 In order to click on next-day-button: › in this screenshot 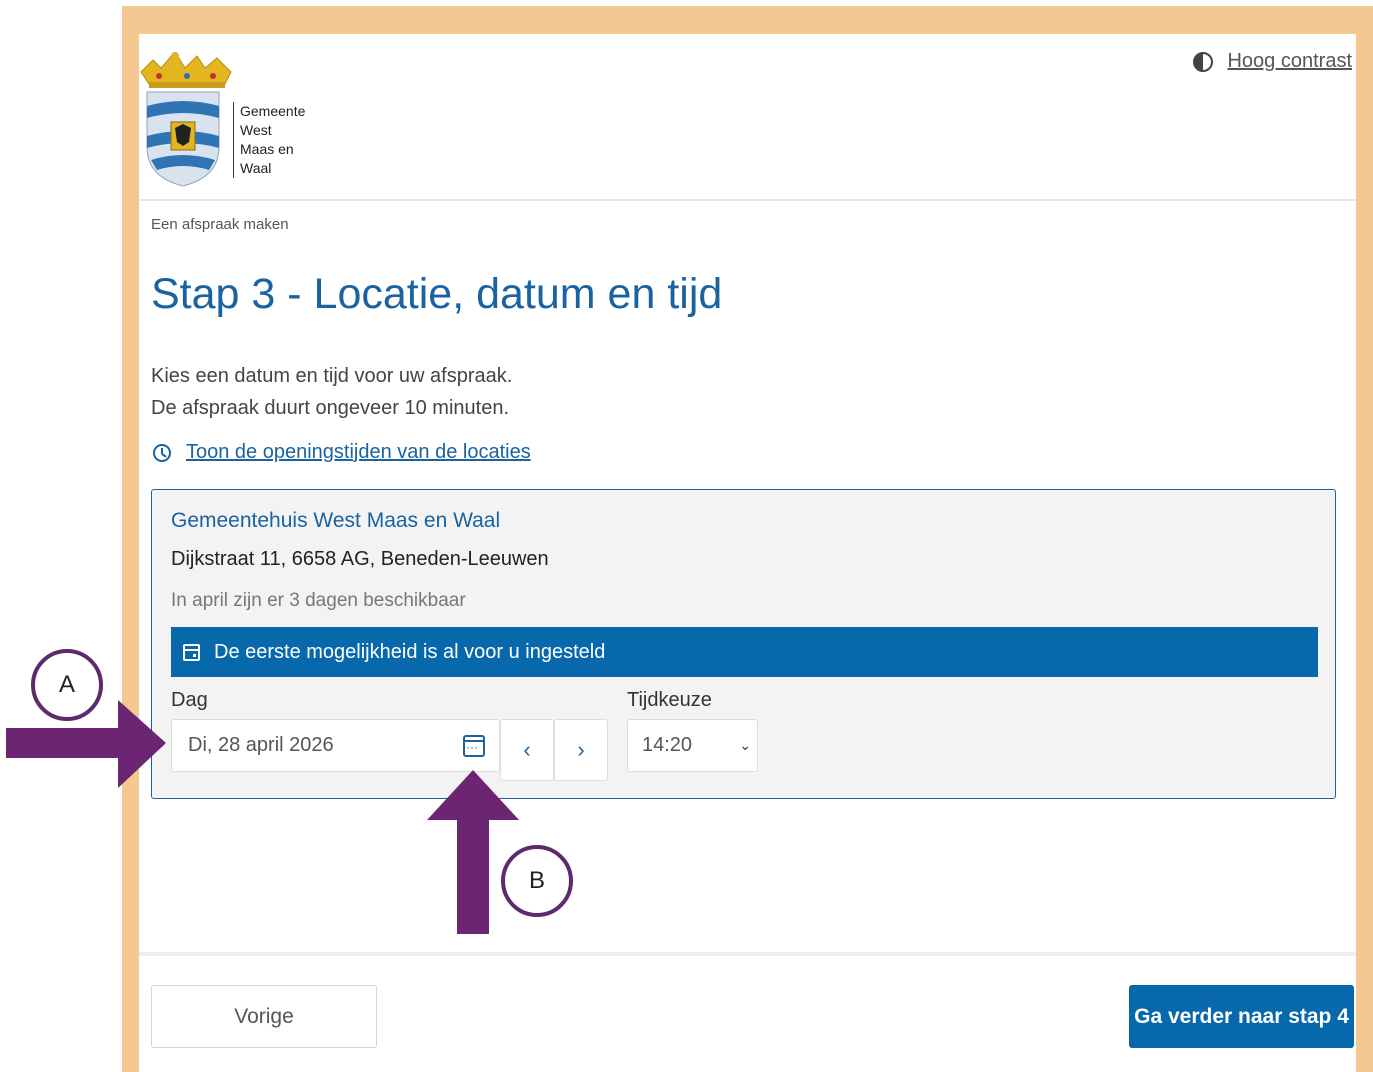, I will do `click(581, 750)`.